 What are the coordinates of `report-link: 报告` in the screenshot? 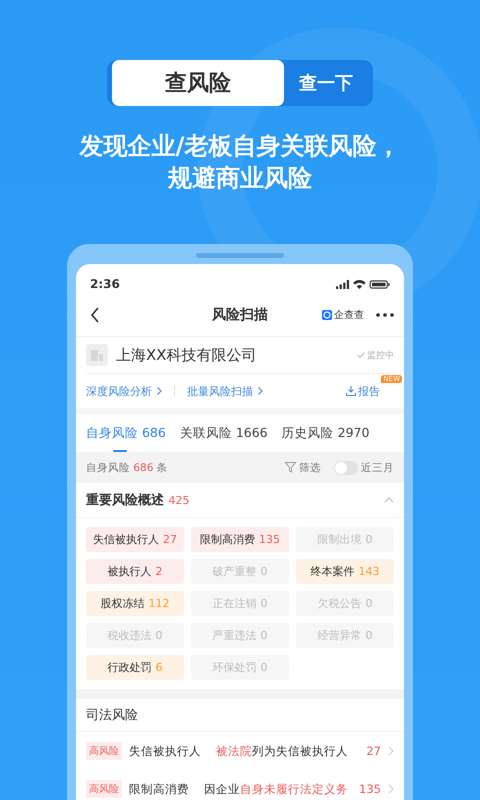 It's located at (369, 391).